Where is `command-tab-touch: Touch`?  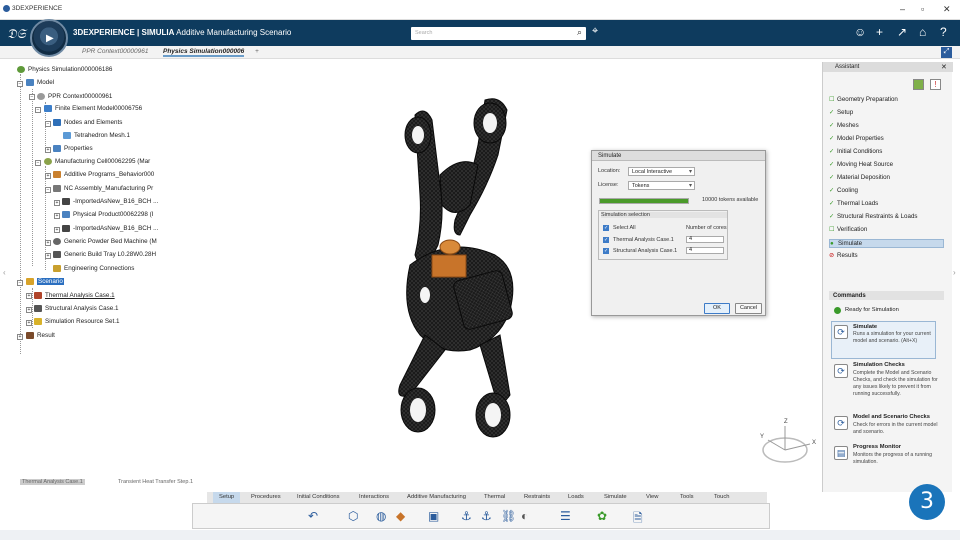 command-tab-touch: Touch is located at coordinates (721, 497).